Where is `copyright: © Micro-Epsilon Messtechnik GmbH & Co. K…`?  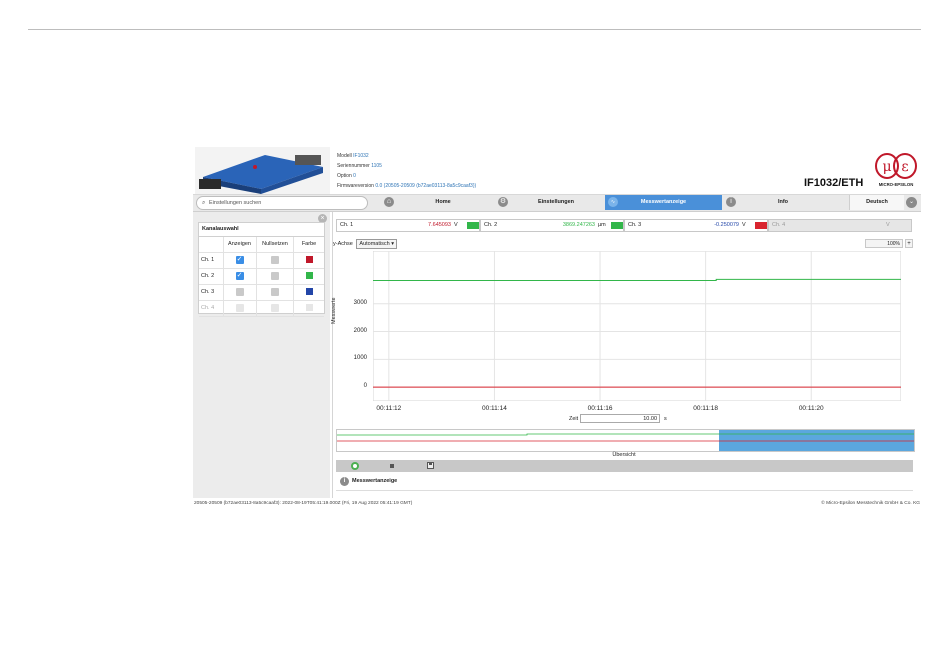
copyright: © Micro-Epsilon Messtechnik GmbH & Co. K… is located at coordinates (870, 503).